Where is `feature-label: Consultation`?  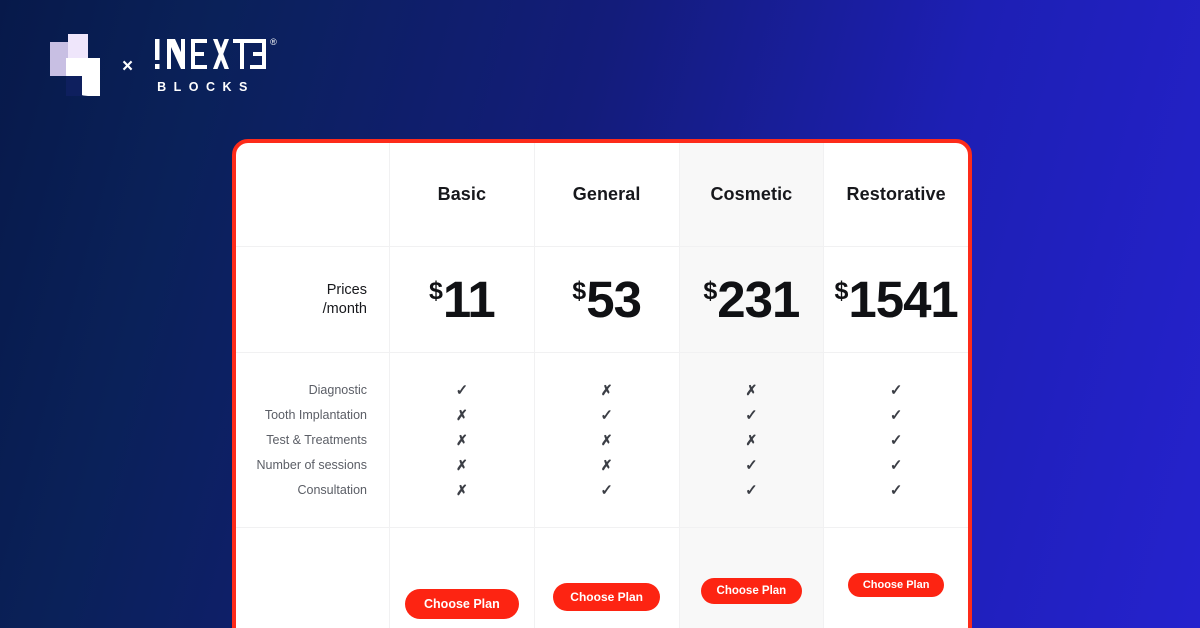 feature-label: Consultation is located at coordinates (332, 489).